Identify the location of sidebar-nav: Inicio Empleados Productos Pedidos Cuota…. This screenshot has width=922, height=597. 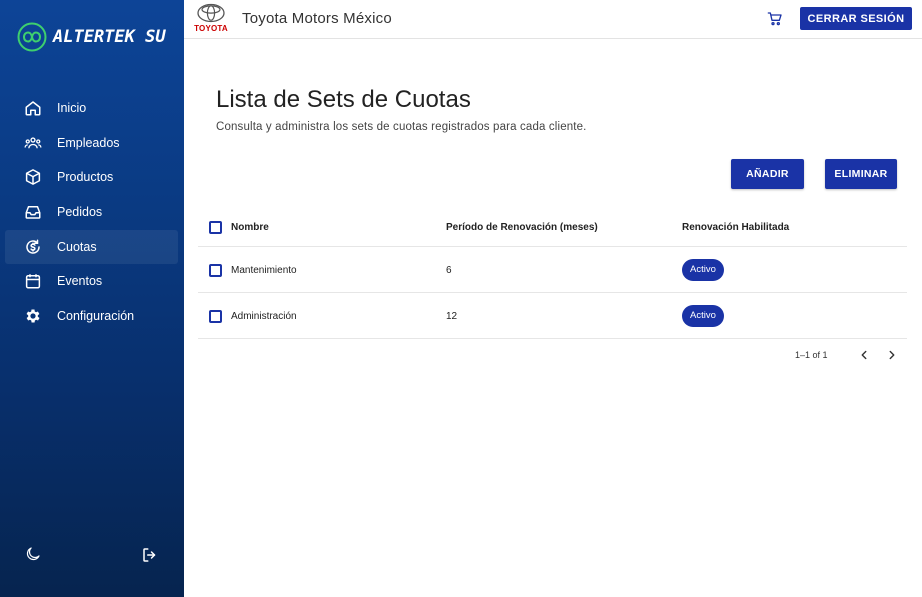
(91, 212).